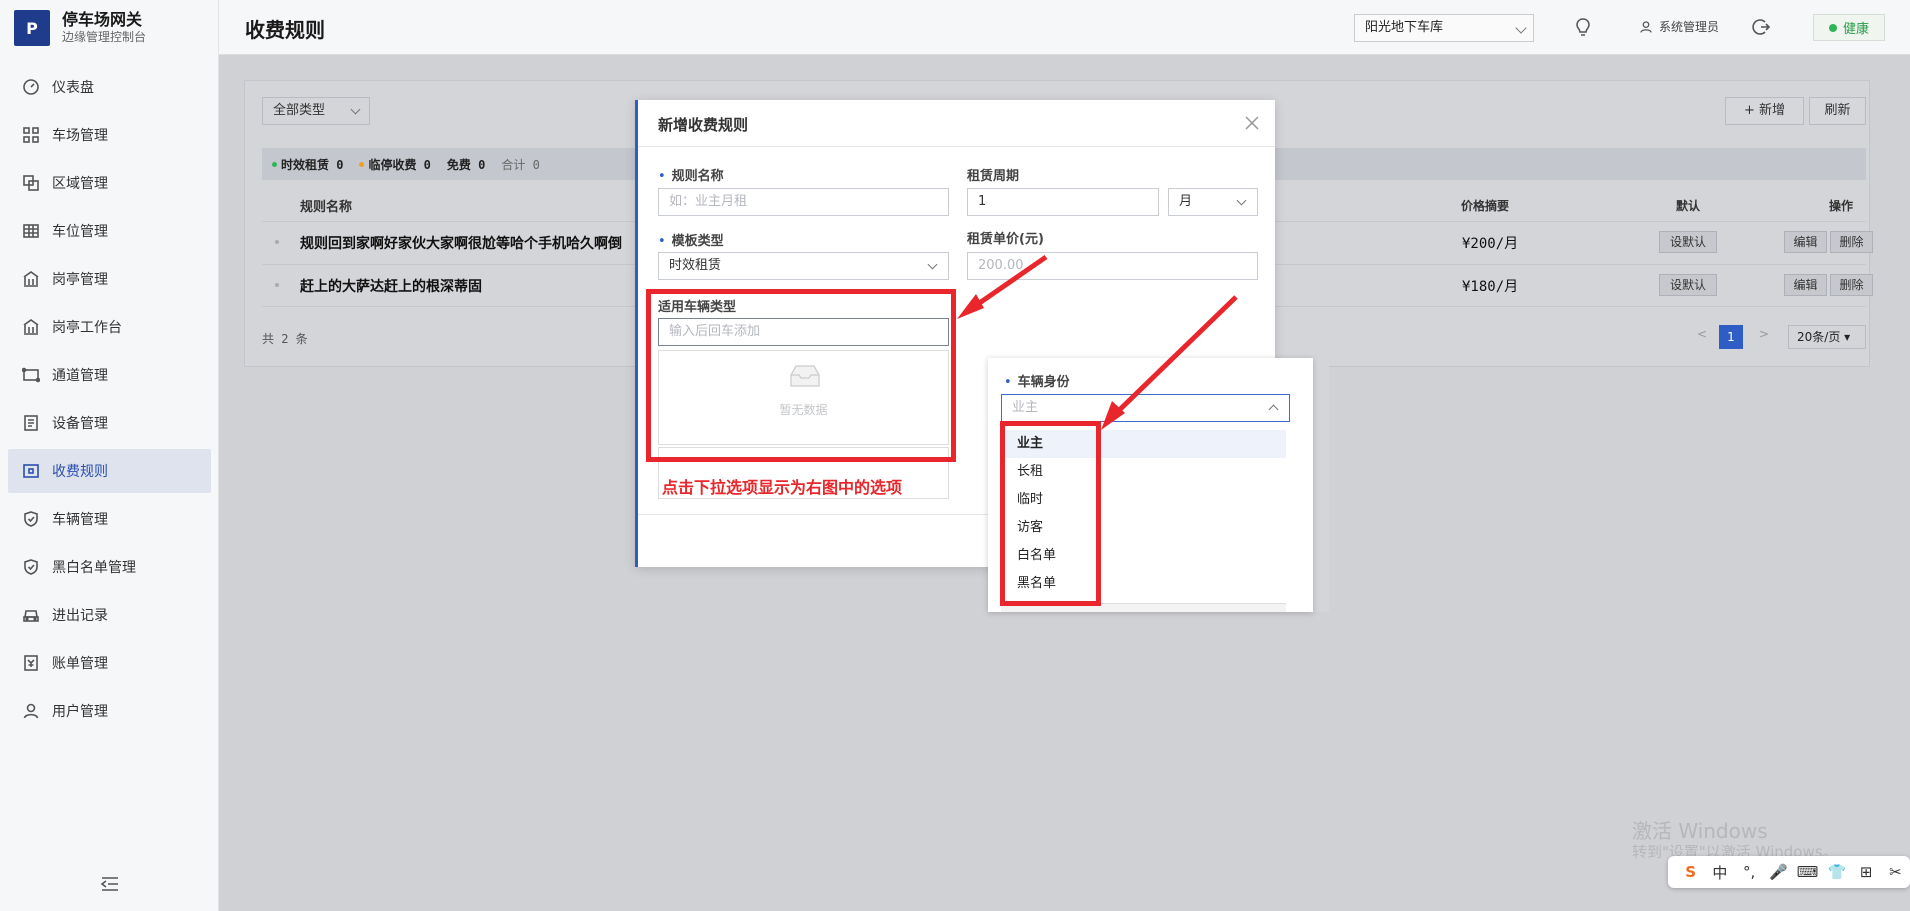  What do you see at coordinates (109, 183) in the screenshot?
I see `sidebar-item-area: 区域管理` at bounding box center [109, 183].